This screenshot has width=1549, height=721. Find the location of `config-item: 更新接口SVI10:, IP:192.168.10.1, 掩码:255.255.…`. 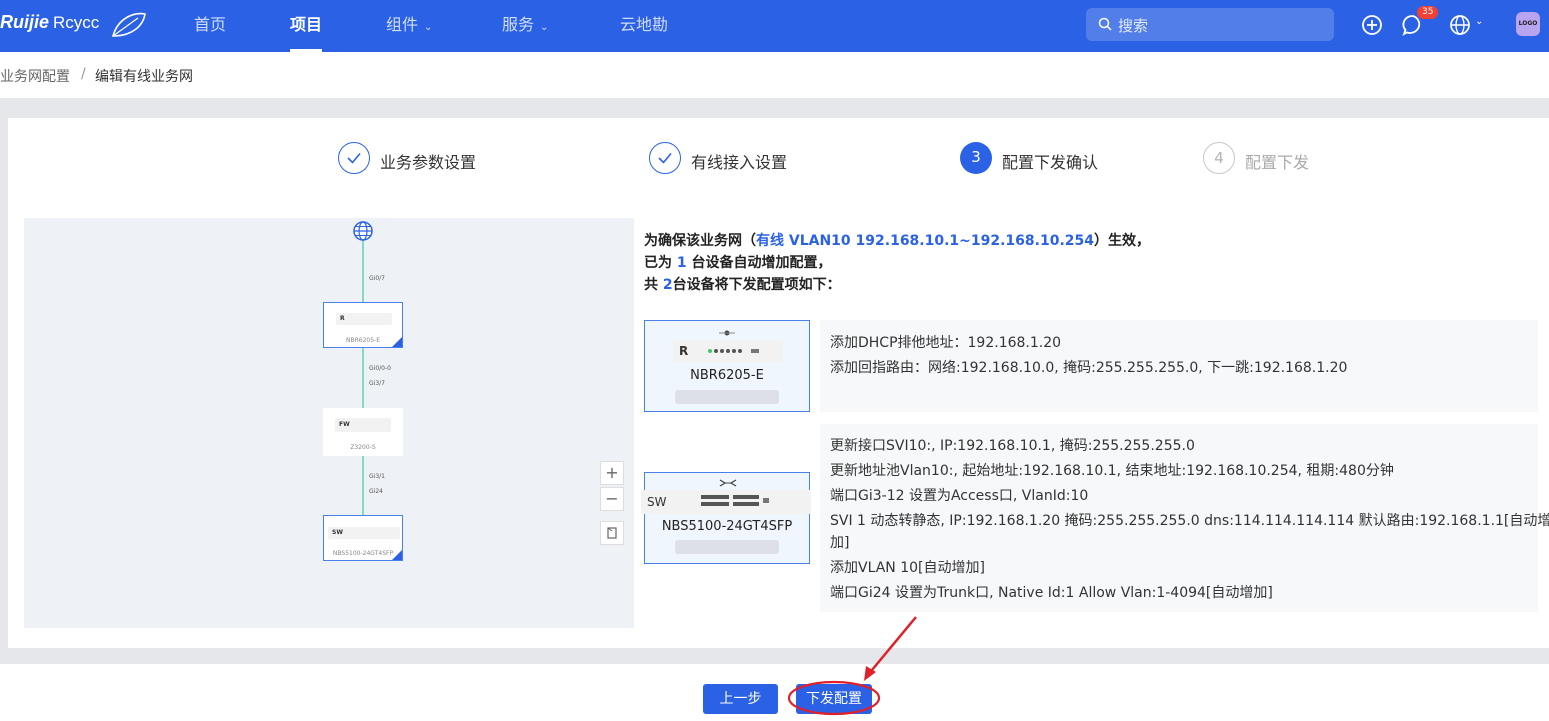

config-item: 更新接口SVI10:, IP:192.168.10.1, 掩码:255.255.… is located at coordinates (1012, 446).